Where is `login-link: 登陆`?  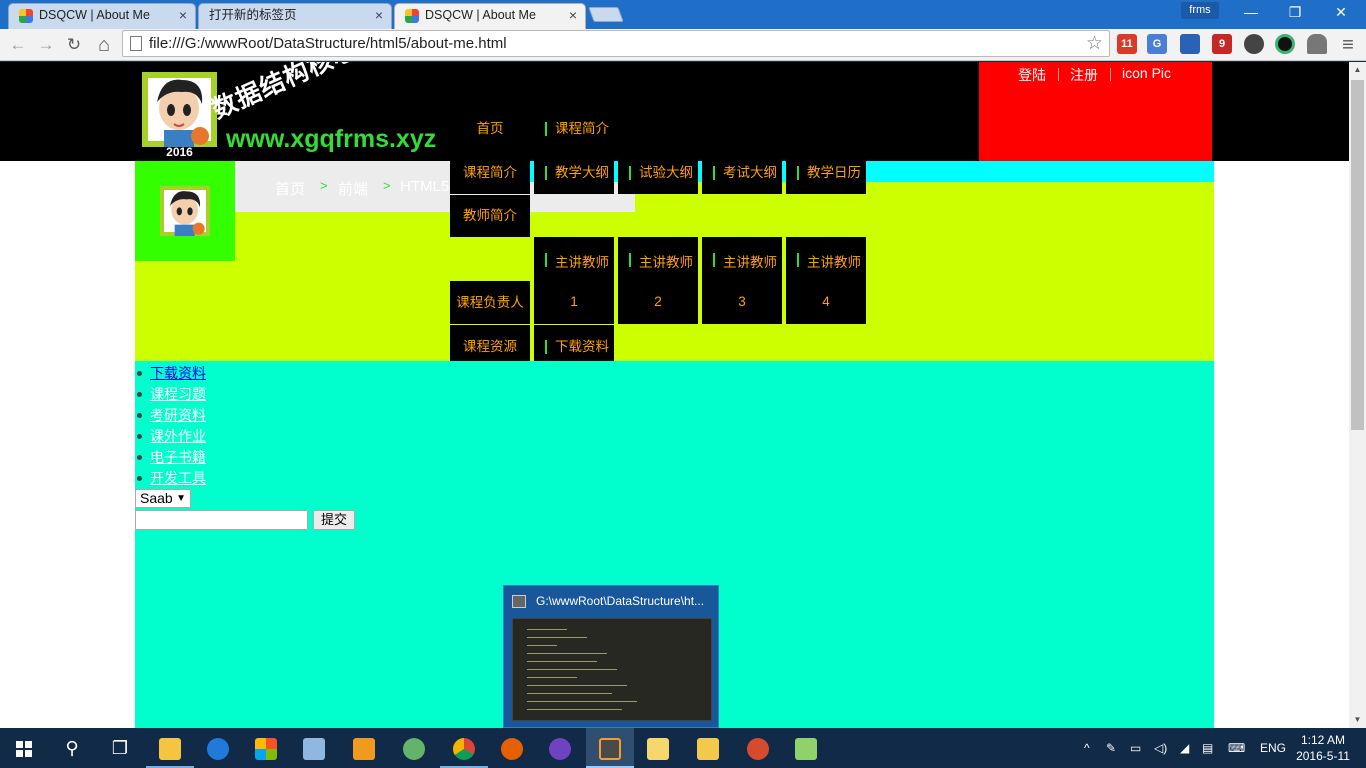
login-link: 登陆 is located at coordinates (1032, 75).